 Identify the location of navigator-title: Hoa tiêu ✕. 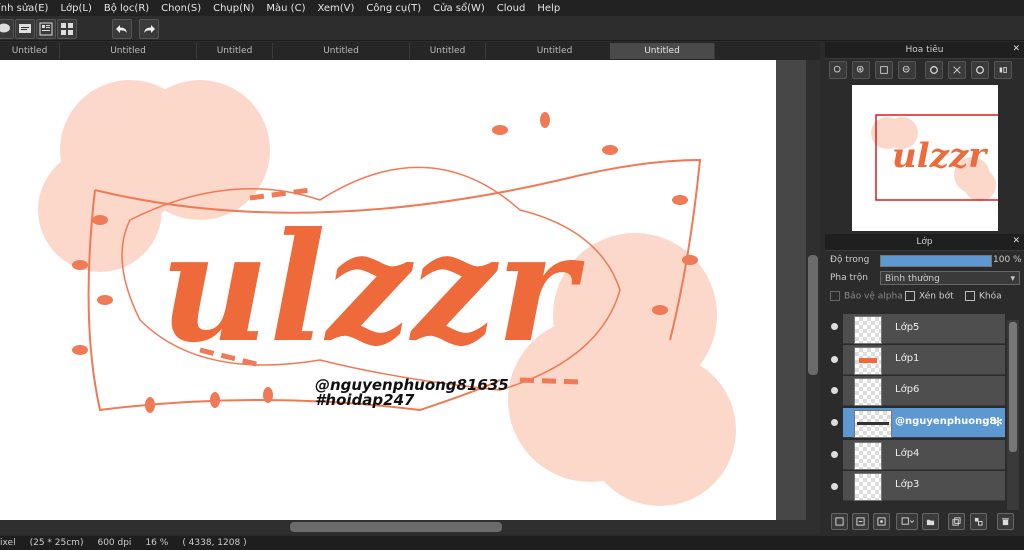
(924, 50).